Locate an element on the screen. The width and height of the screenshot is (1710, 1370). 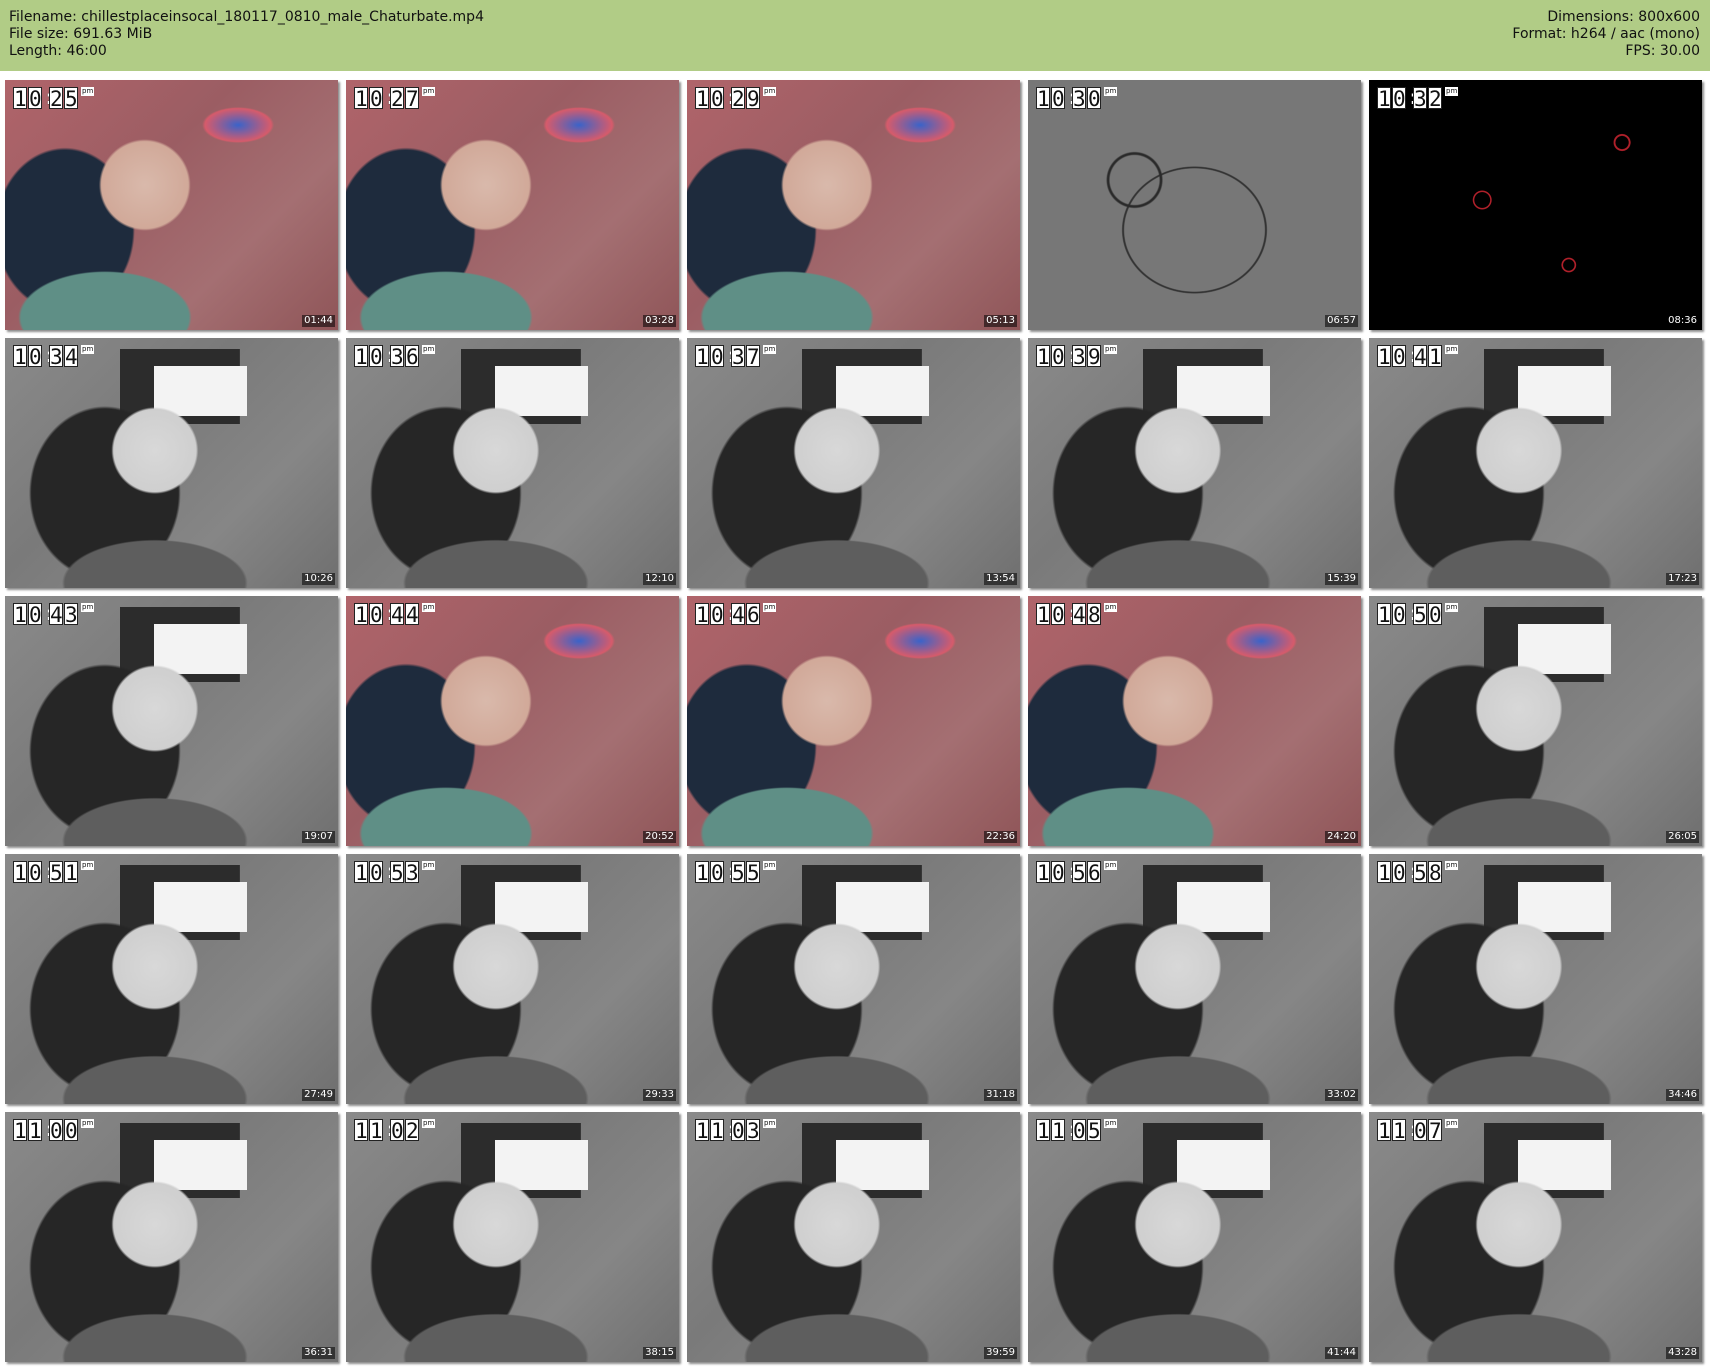
video-thumbnail: 10:29pm 05:13 is located at coordinates (853, 205).